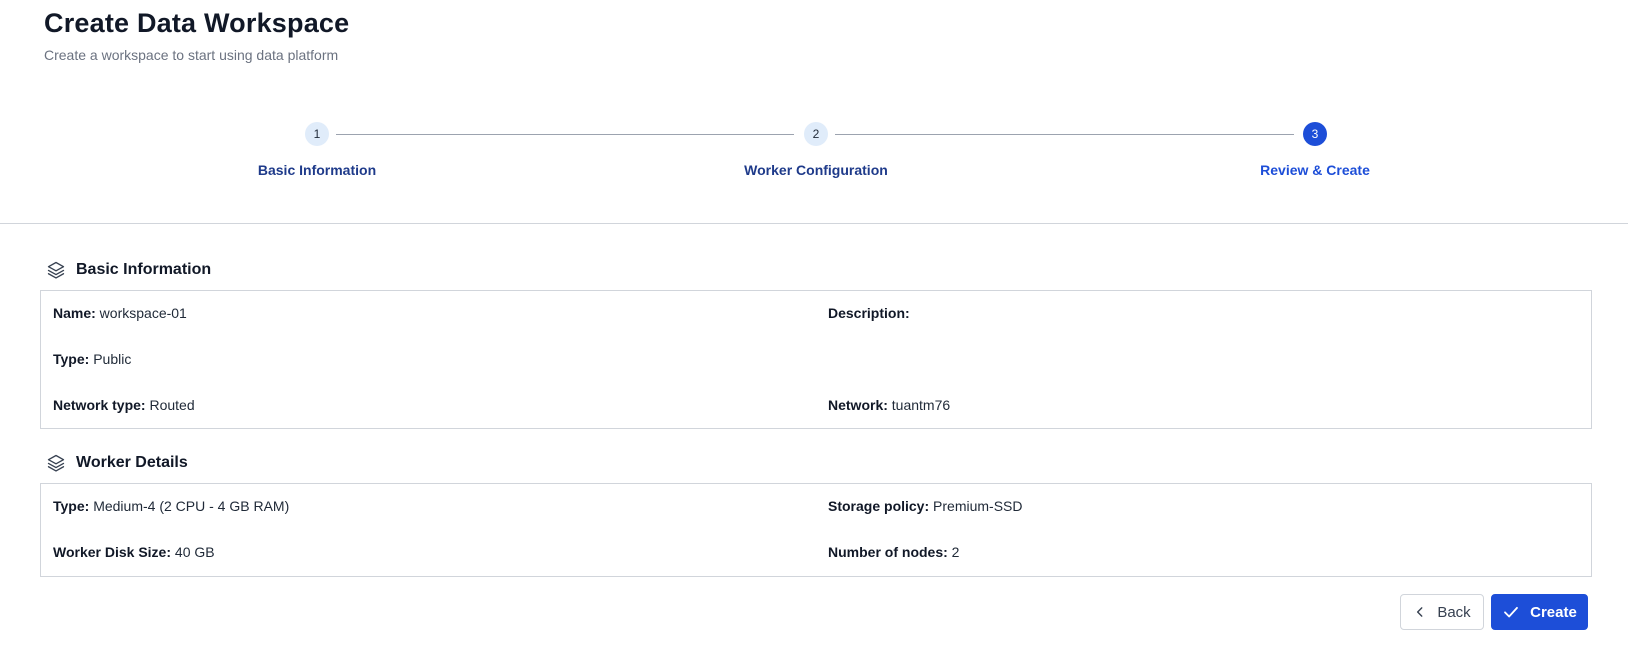 This screenshot has height=647, width=1628. Describe the element at coordinates (170, 405) in the screenshot. I see `network-type-value: Routed` at that location.